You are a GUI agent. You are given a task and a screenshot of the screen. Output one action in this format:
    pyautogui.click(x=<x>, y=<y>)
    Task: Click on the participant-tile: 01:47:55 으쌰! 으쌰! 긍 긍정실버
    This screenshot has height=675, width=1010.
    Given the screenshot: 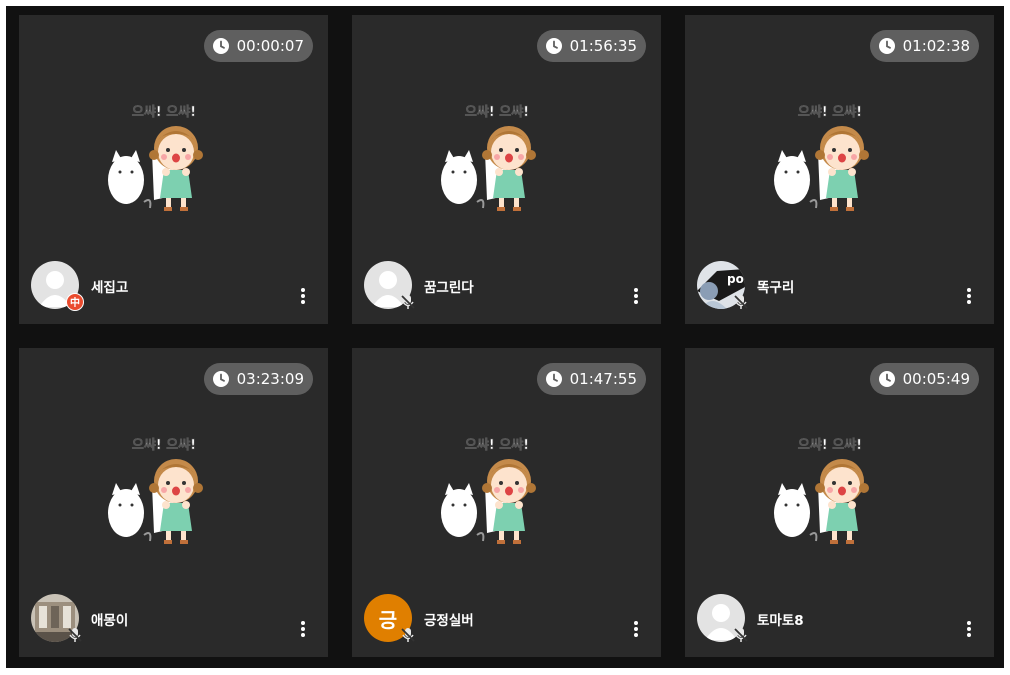 What is the action you would take?
    pyautogui.click(x=506, y=502)
    